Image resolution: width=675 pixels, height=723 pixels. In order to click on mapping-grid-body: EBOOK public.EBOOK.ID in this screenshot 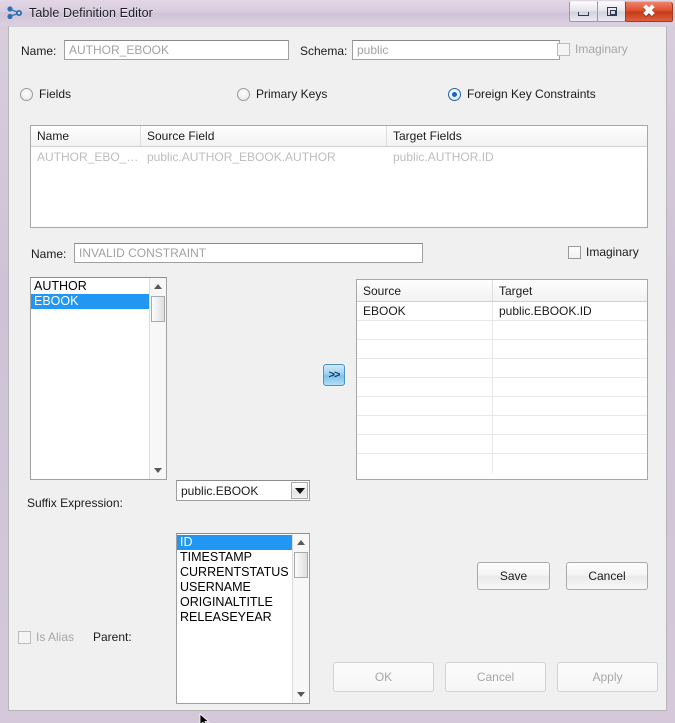, I will do `click(502, 387)`.